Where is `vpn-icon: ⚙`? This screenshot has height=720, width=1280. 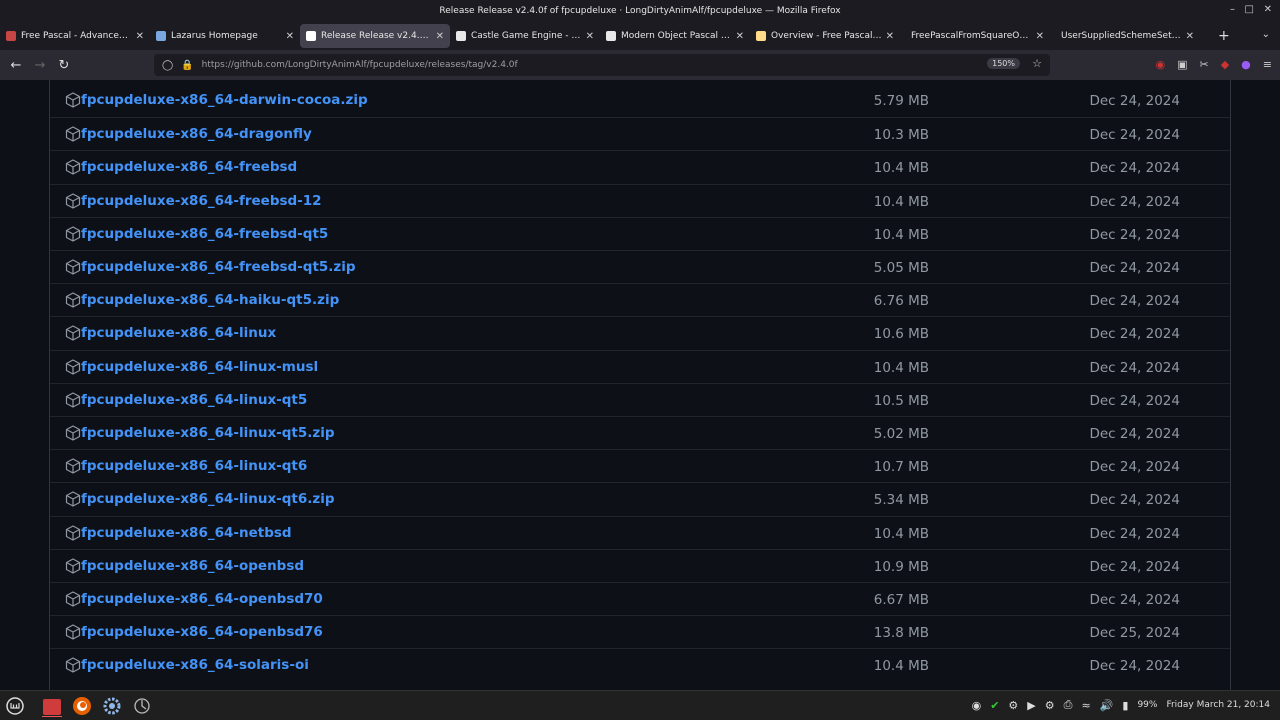 vpn-icon: ⚙ is located at coordinates (1013, 705).